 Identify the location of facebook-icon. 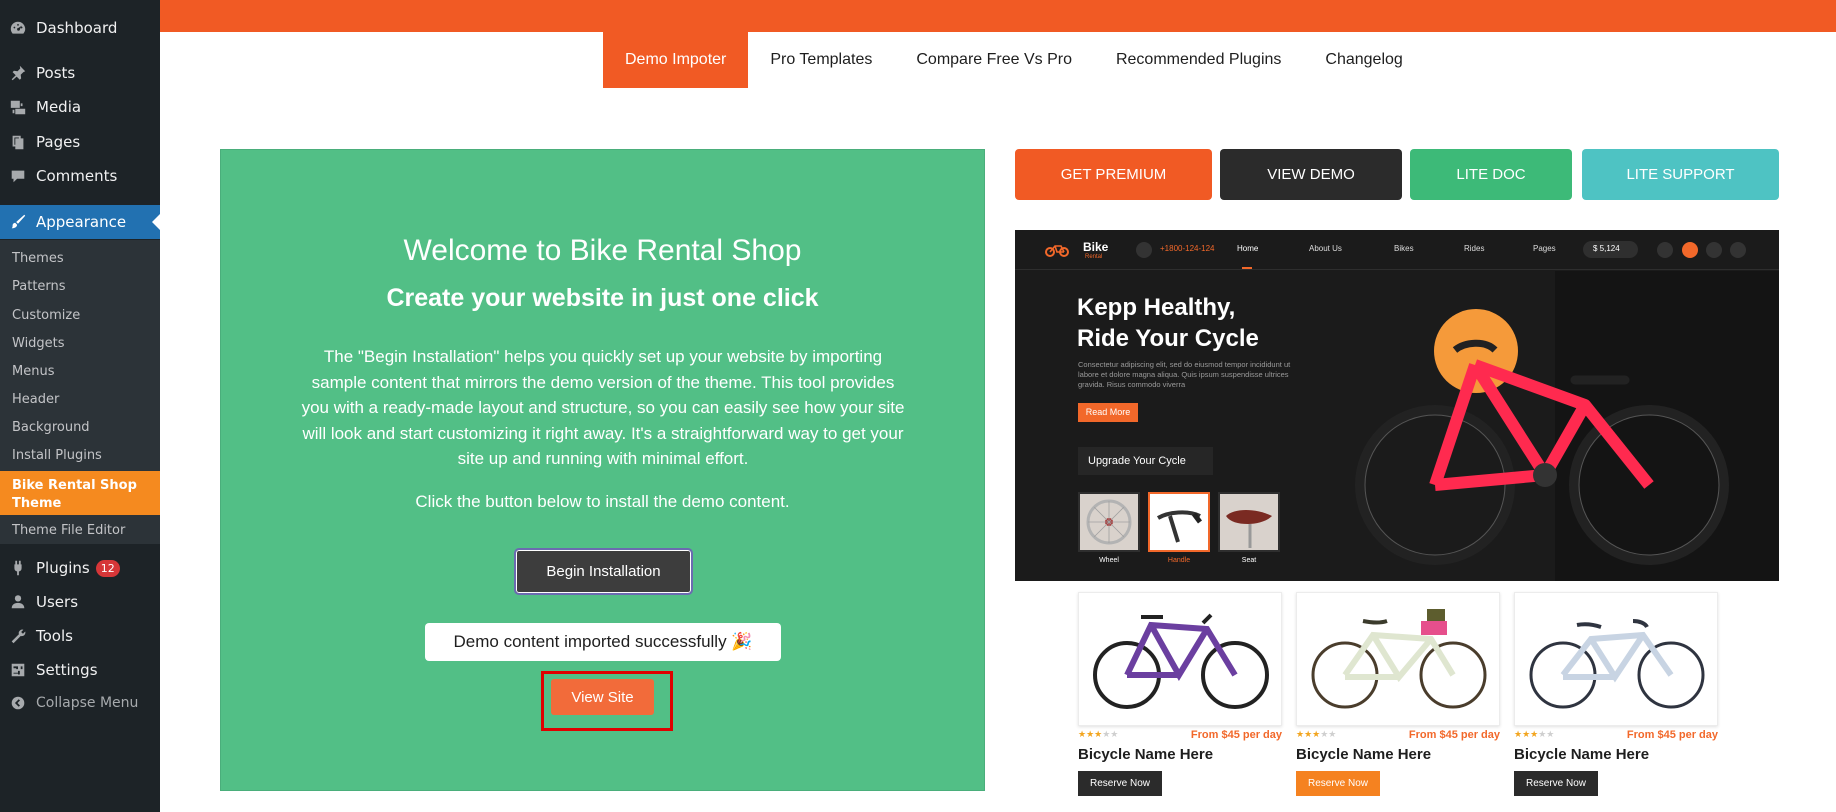
(1665, 250).